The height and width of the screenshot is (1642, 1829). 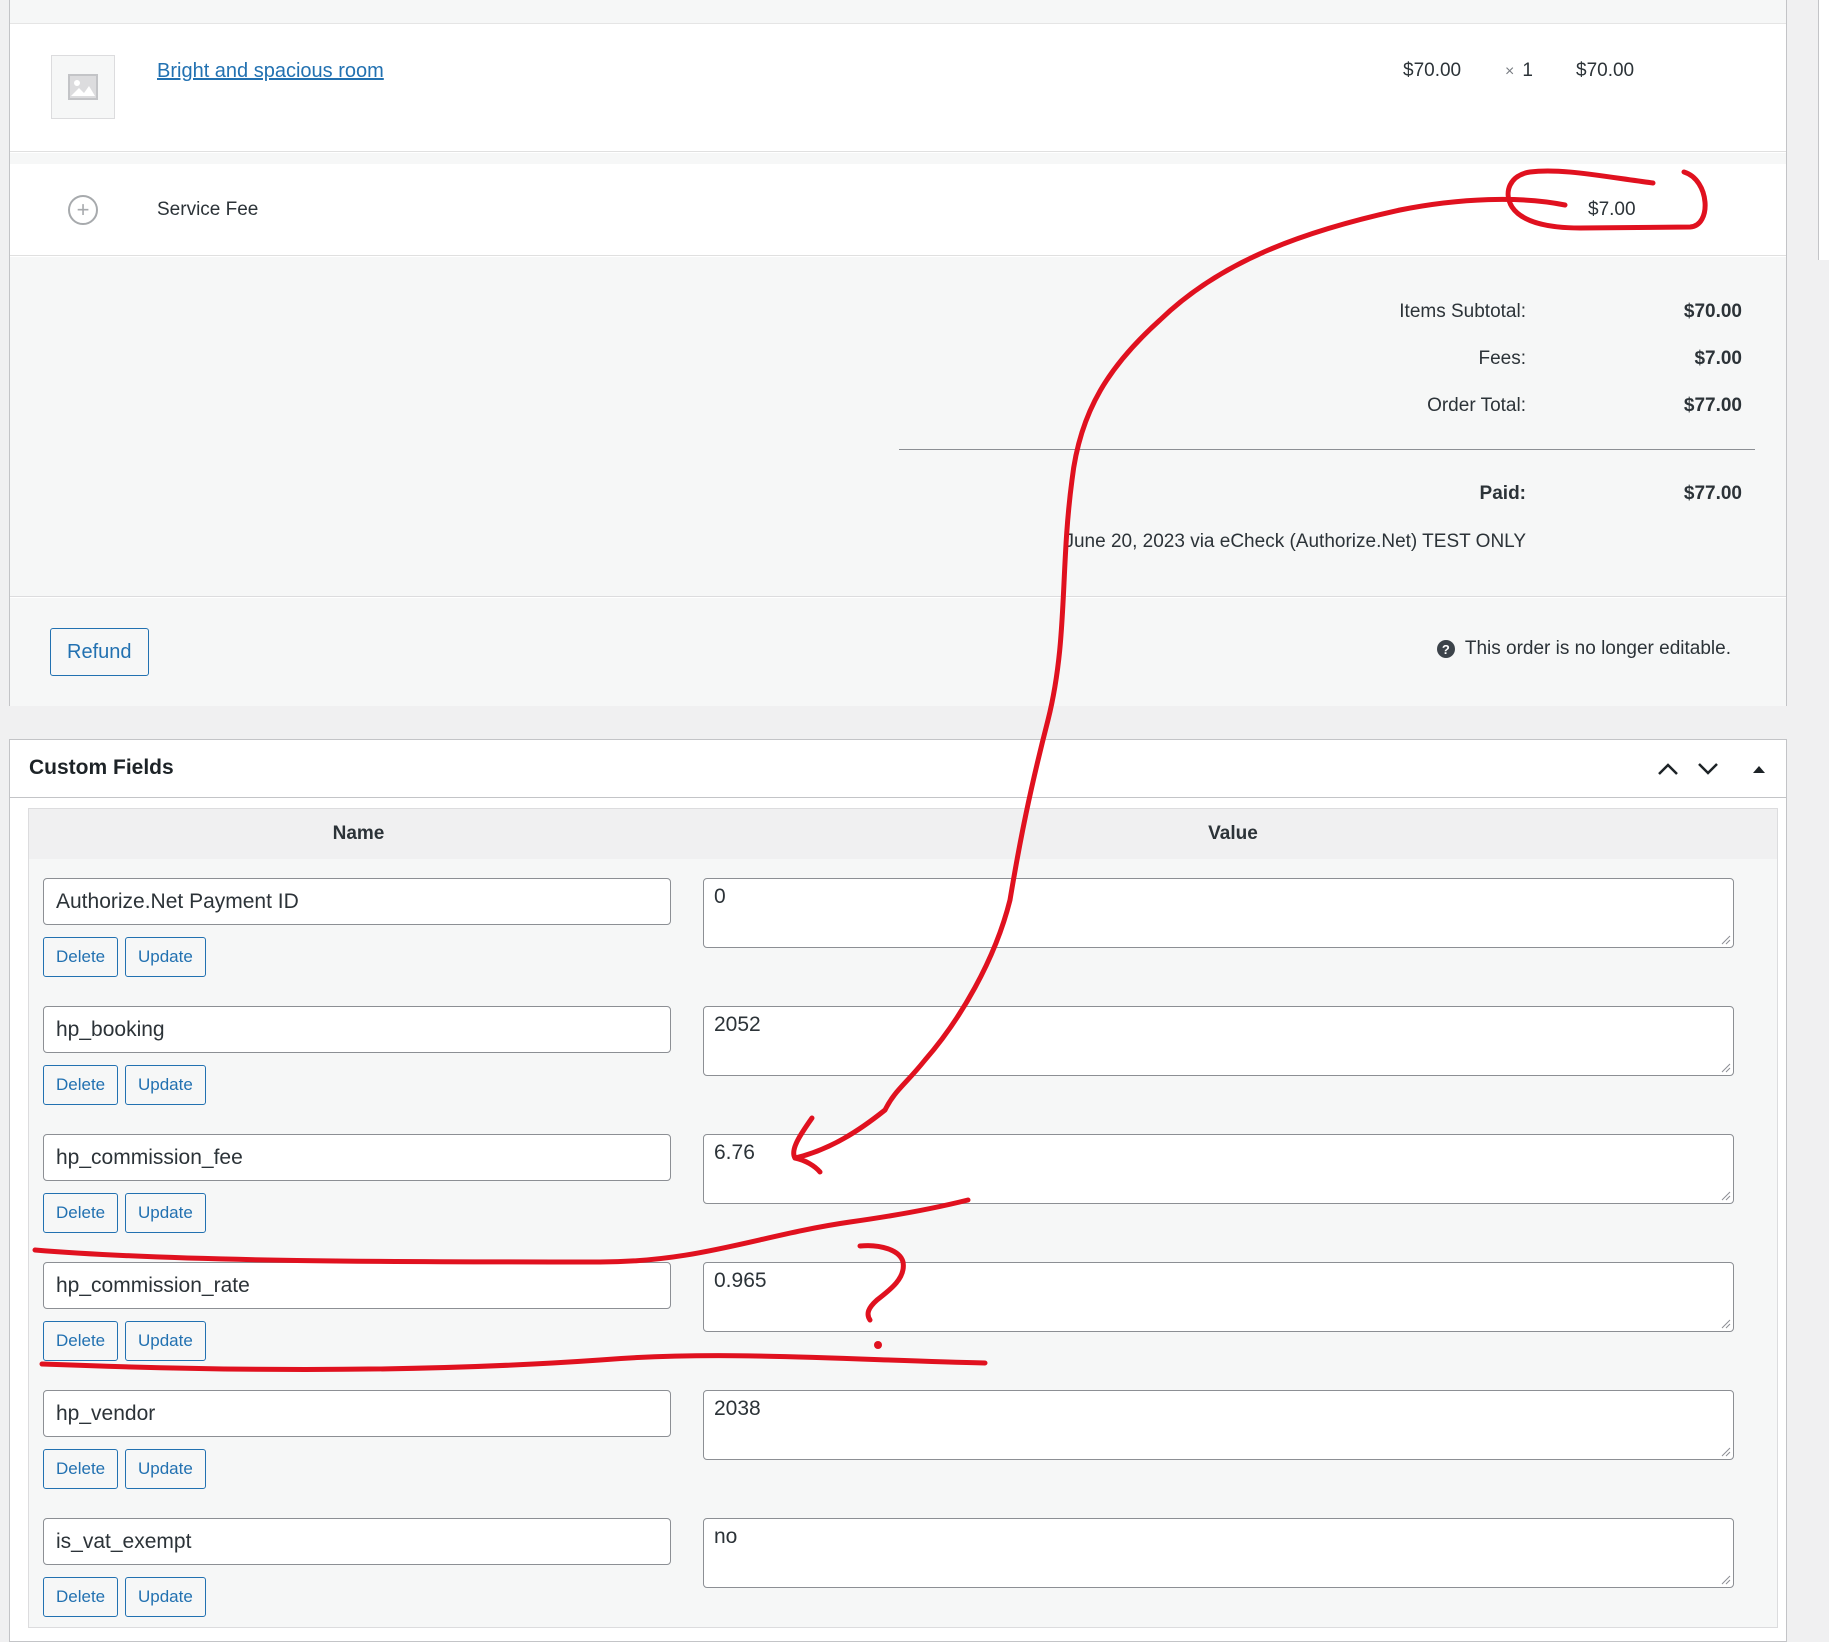 What do you see at coordinates (1718, 358) in the screenshot?
I see `fees-value: $7.00` at bounding box center [1718, 358].